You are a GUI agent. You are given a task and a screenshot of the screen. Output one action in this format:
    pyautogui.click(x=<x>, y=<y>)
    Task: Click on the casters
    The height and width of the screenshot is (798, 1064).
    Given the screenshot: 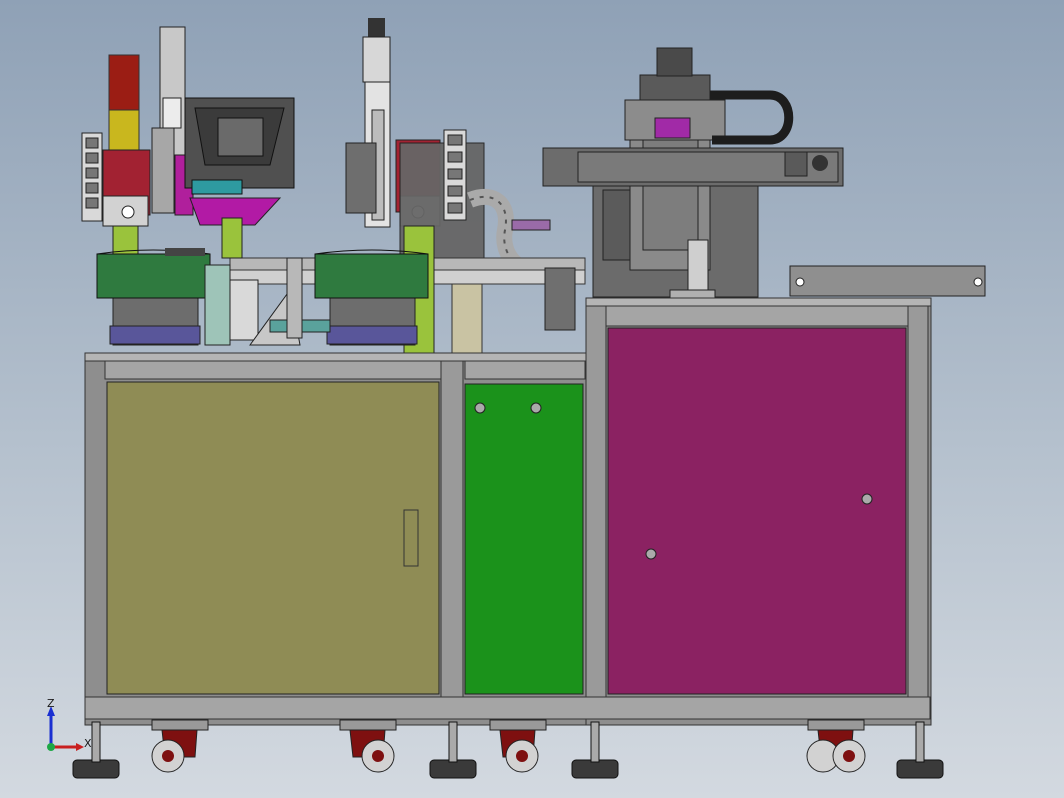 What is the action you would take?
    pyautogui.click(x=508, y=746)
    